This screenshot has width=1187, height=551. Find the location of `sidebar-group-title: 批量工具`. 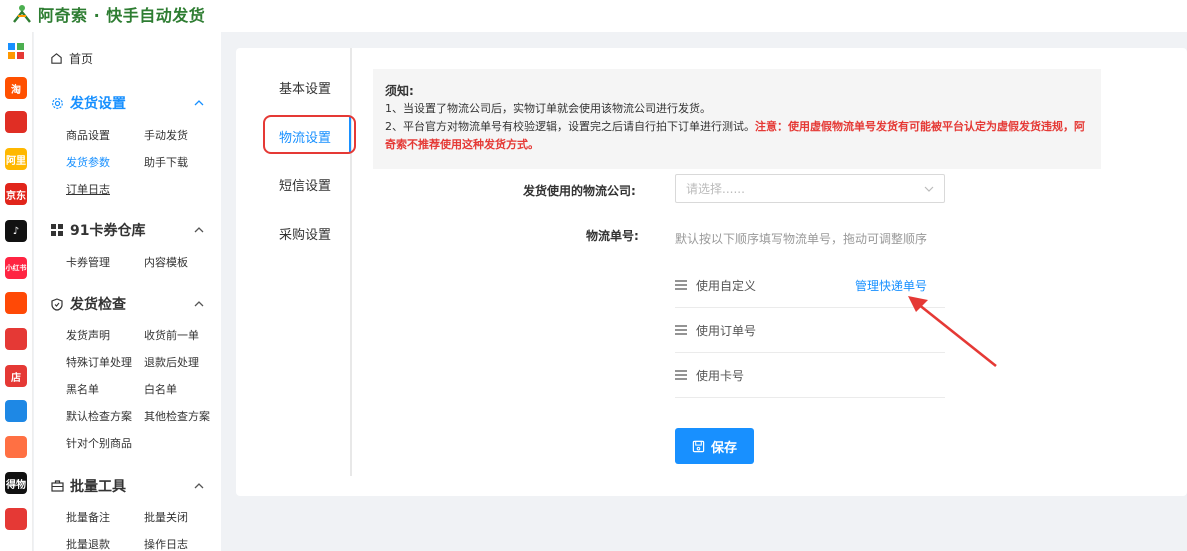

sidebar-group-title: 批量工具 is located at coordinates (98, 487).